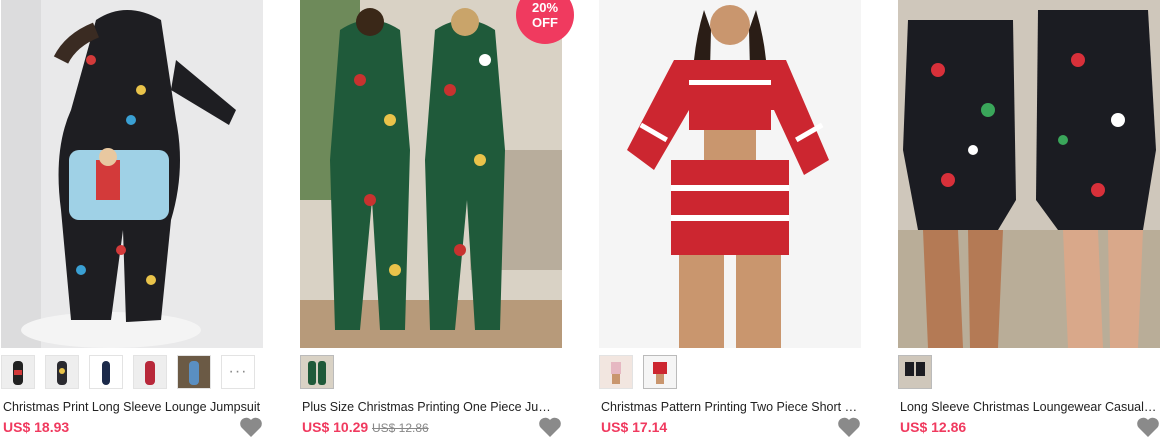 The height and width of the screenshot is (445, 1164). I want to click on more-dots-icon: ···, so click(238, 372).